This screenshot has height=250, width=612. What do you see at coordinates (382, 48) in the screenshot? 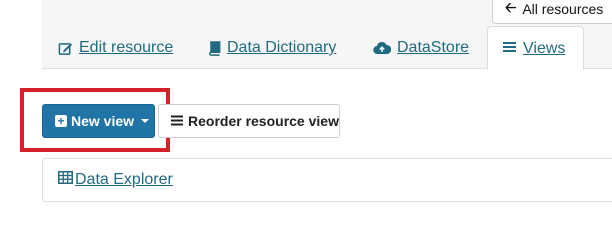
I see `cloud-upload-icon` at bounding box center [382, 48].